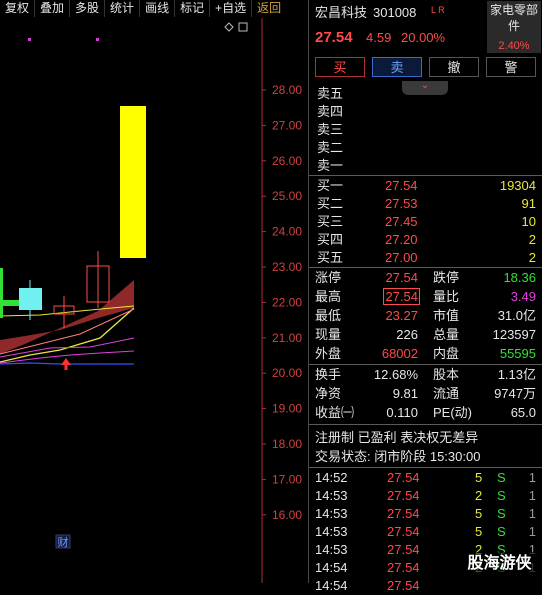 This screenshot has height=595, width=542. What do you see at coordinates (66, 364) in the screenshot?
I see `up-arrow-icon` at bounding box center [66, 364].